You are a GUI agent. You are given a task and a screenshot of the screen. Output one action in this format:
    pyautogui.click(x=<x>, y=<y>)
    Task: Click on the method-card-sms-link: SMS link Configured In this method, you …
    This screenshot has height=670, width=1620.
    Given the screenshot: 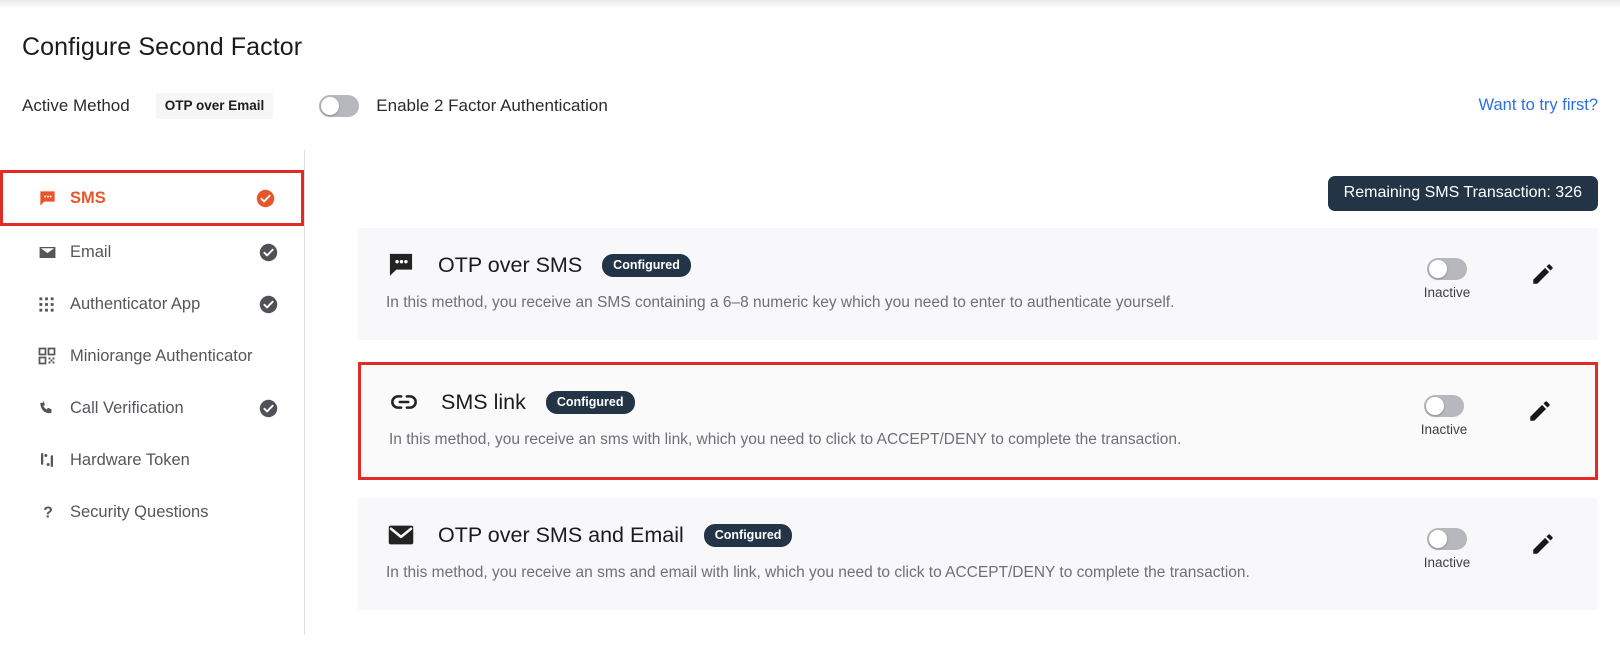 What is the action you would take?
    pyautogui.click(x=978, y=421)
    